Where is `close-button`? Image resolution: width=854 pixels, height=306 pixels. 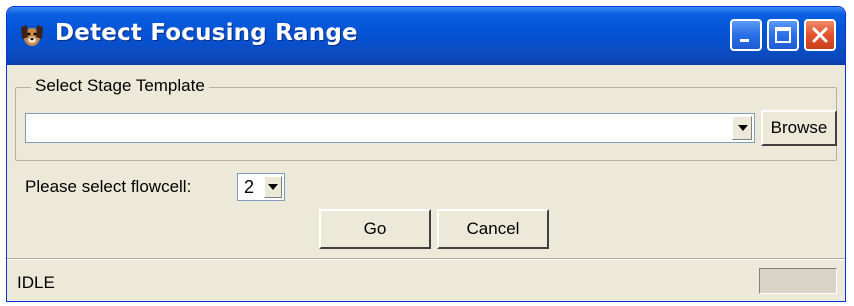
close-button is located at coordinates (820, 35).